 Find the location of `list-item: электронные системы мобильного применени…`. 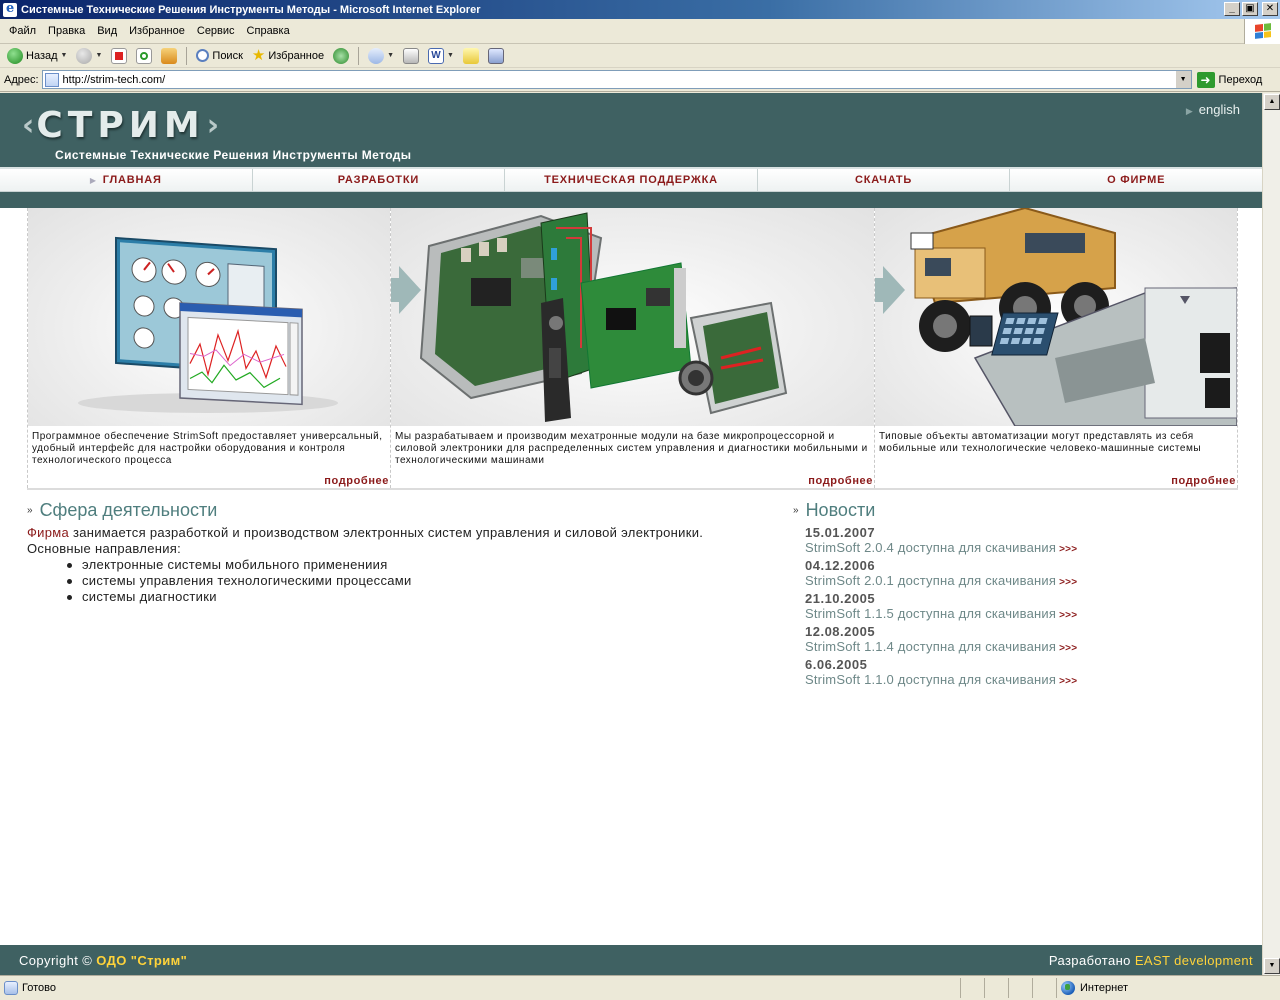

list-item: электронные системы мобильного применени… is located at coordinates (427, 565).